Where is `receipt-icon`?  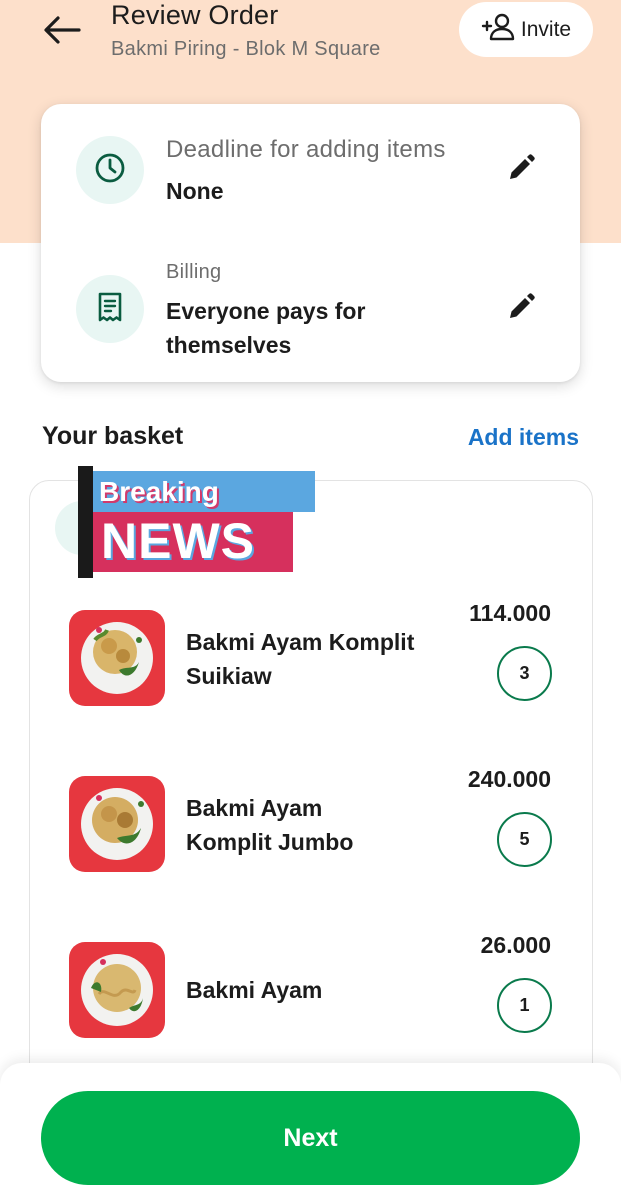 receipt-icon is located at coordinates (110, 309).